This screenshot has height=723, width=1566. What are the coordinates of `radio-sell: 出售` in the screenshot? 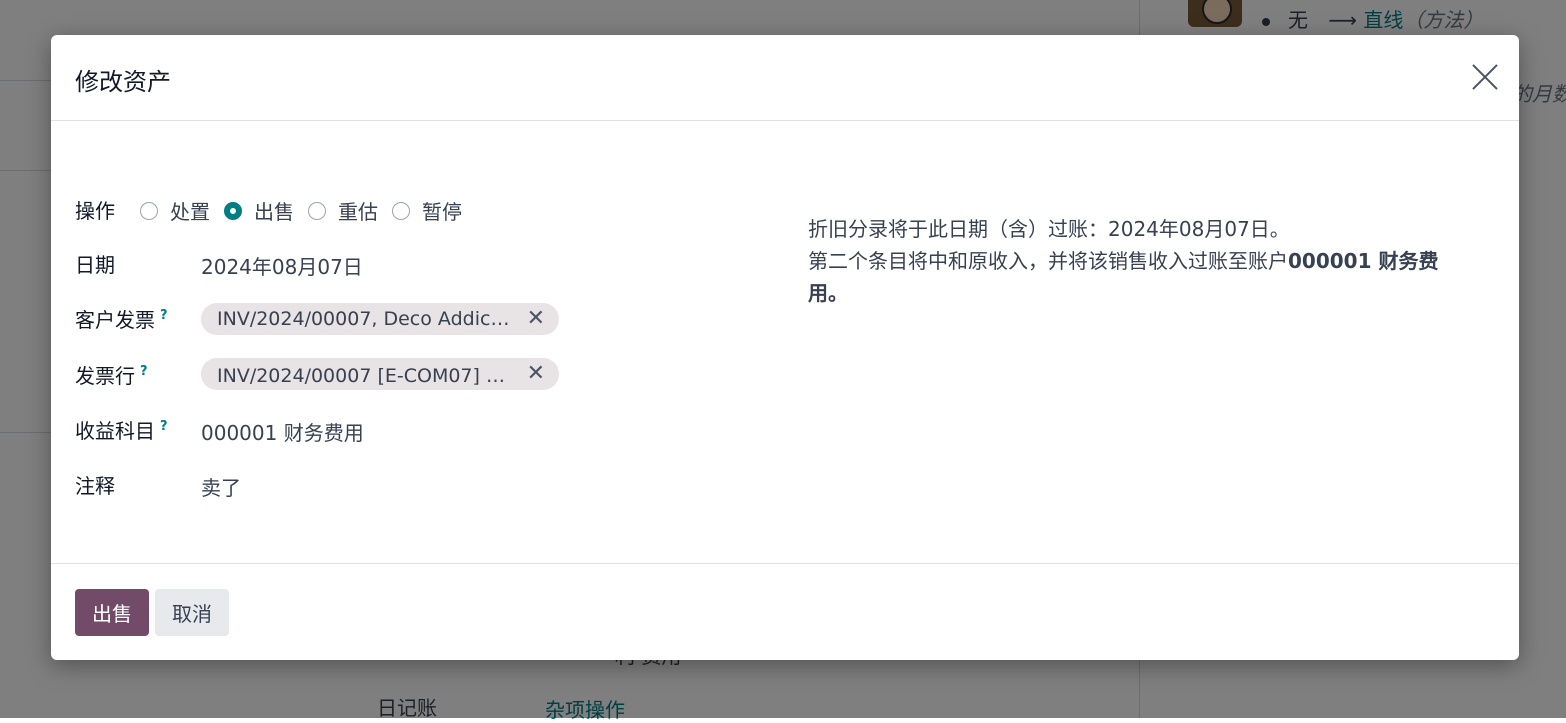 It's located at (259, 210).